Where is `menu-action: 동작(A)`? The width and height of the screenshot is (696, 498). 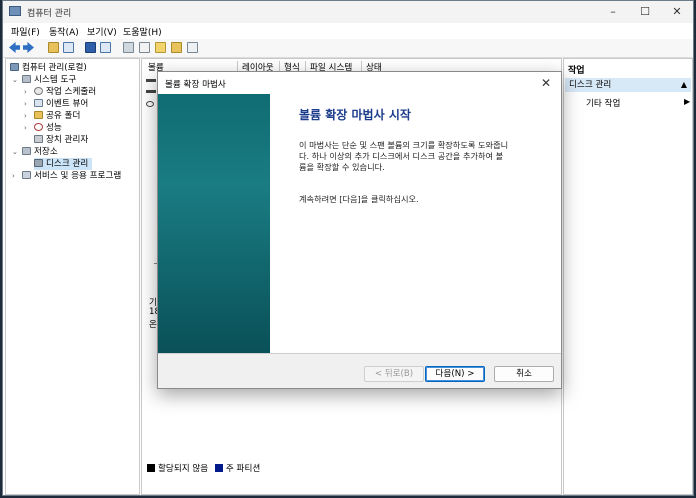 menu-action: 동작(A) is located at coordinates (64, 31).